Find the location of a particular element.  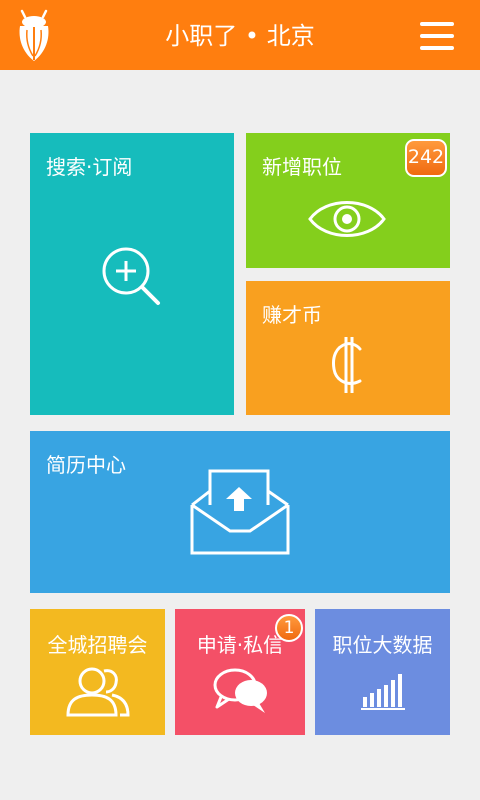

app-header: 小职了 • 北京 is located at coordinates (240, 35).